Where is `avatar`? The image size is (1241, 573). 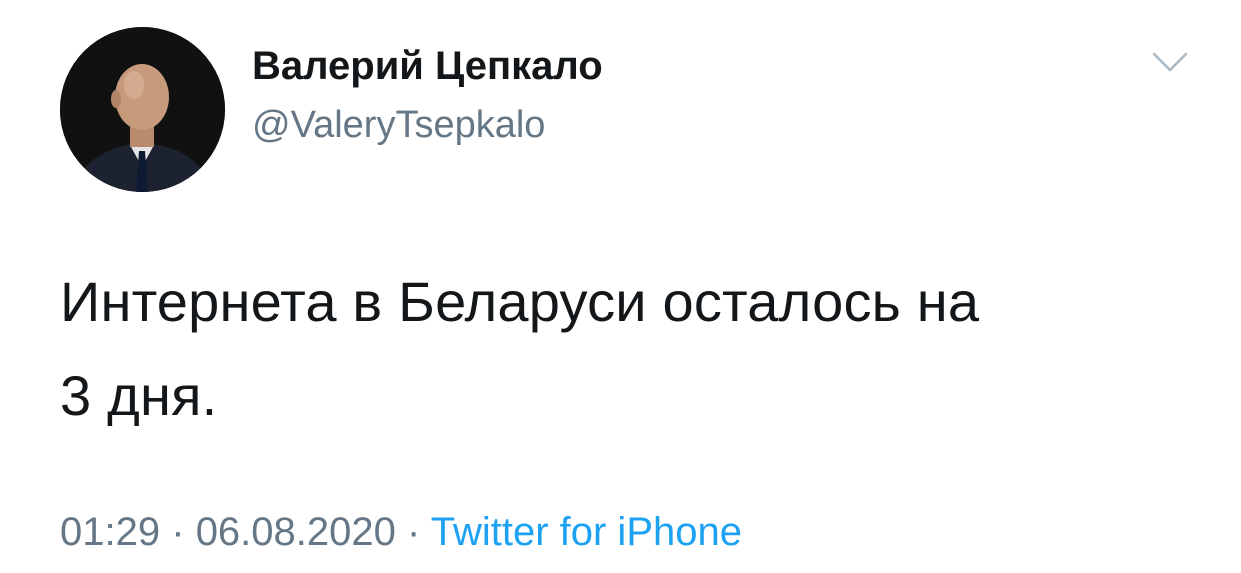
avatar is located at coordinates (142, 109).